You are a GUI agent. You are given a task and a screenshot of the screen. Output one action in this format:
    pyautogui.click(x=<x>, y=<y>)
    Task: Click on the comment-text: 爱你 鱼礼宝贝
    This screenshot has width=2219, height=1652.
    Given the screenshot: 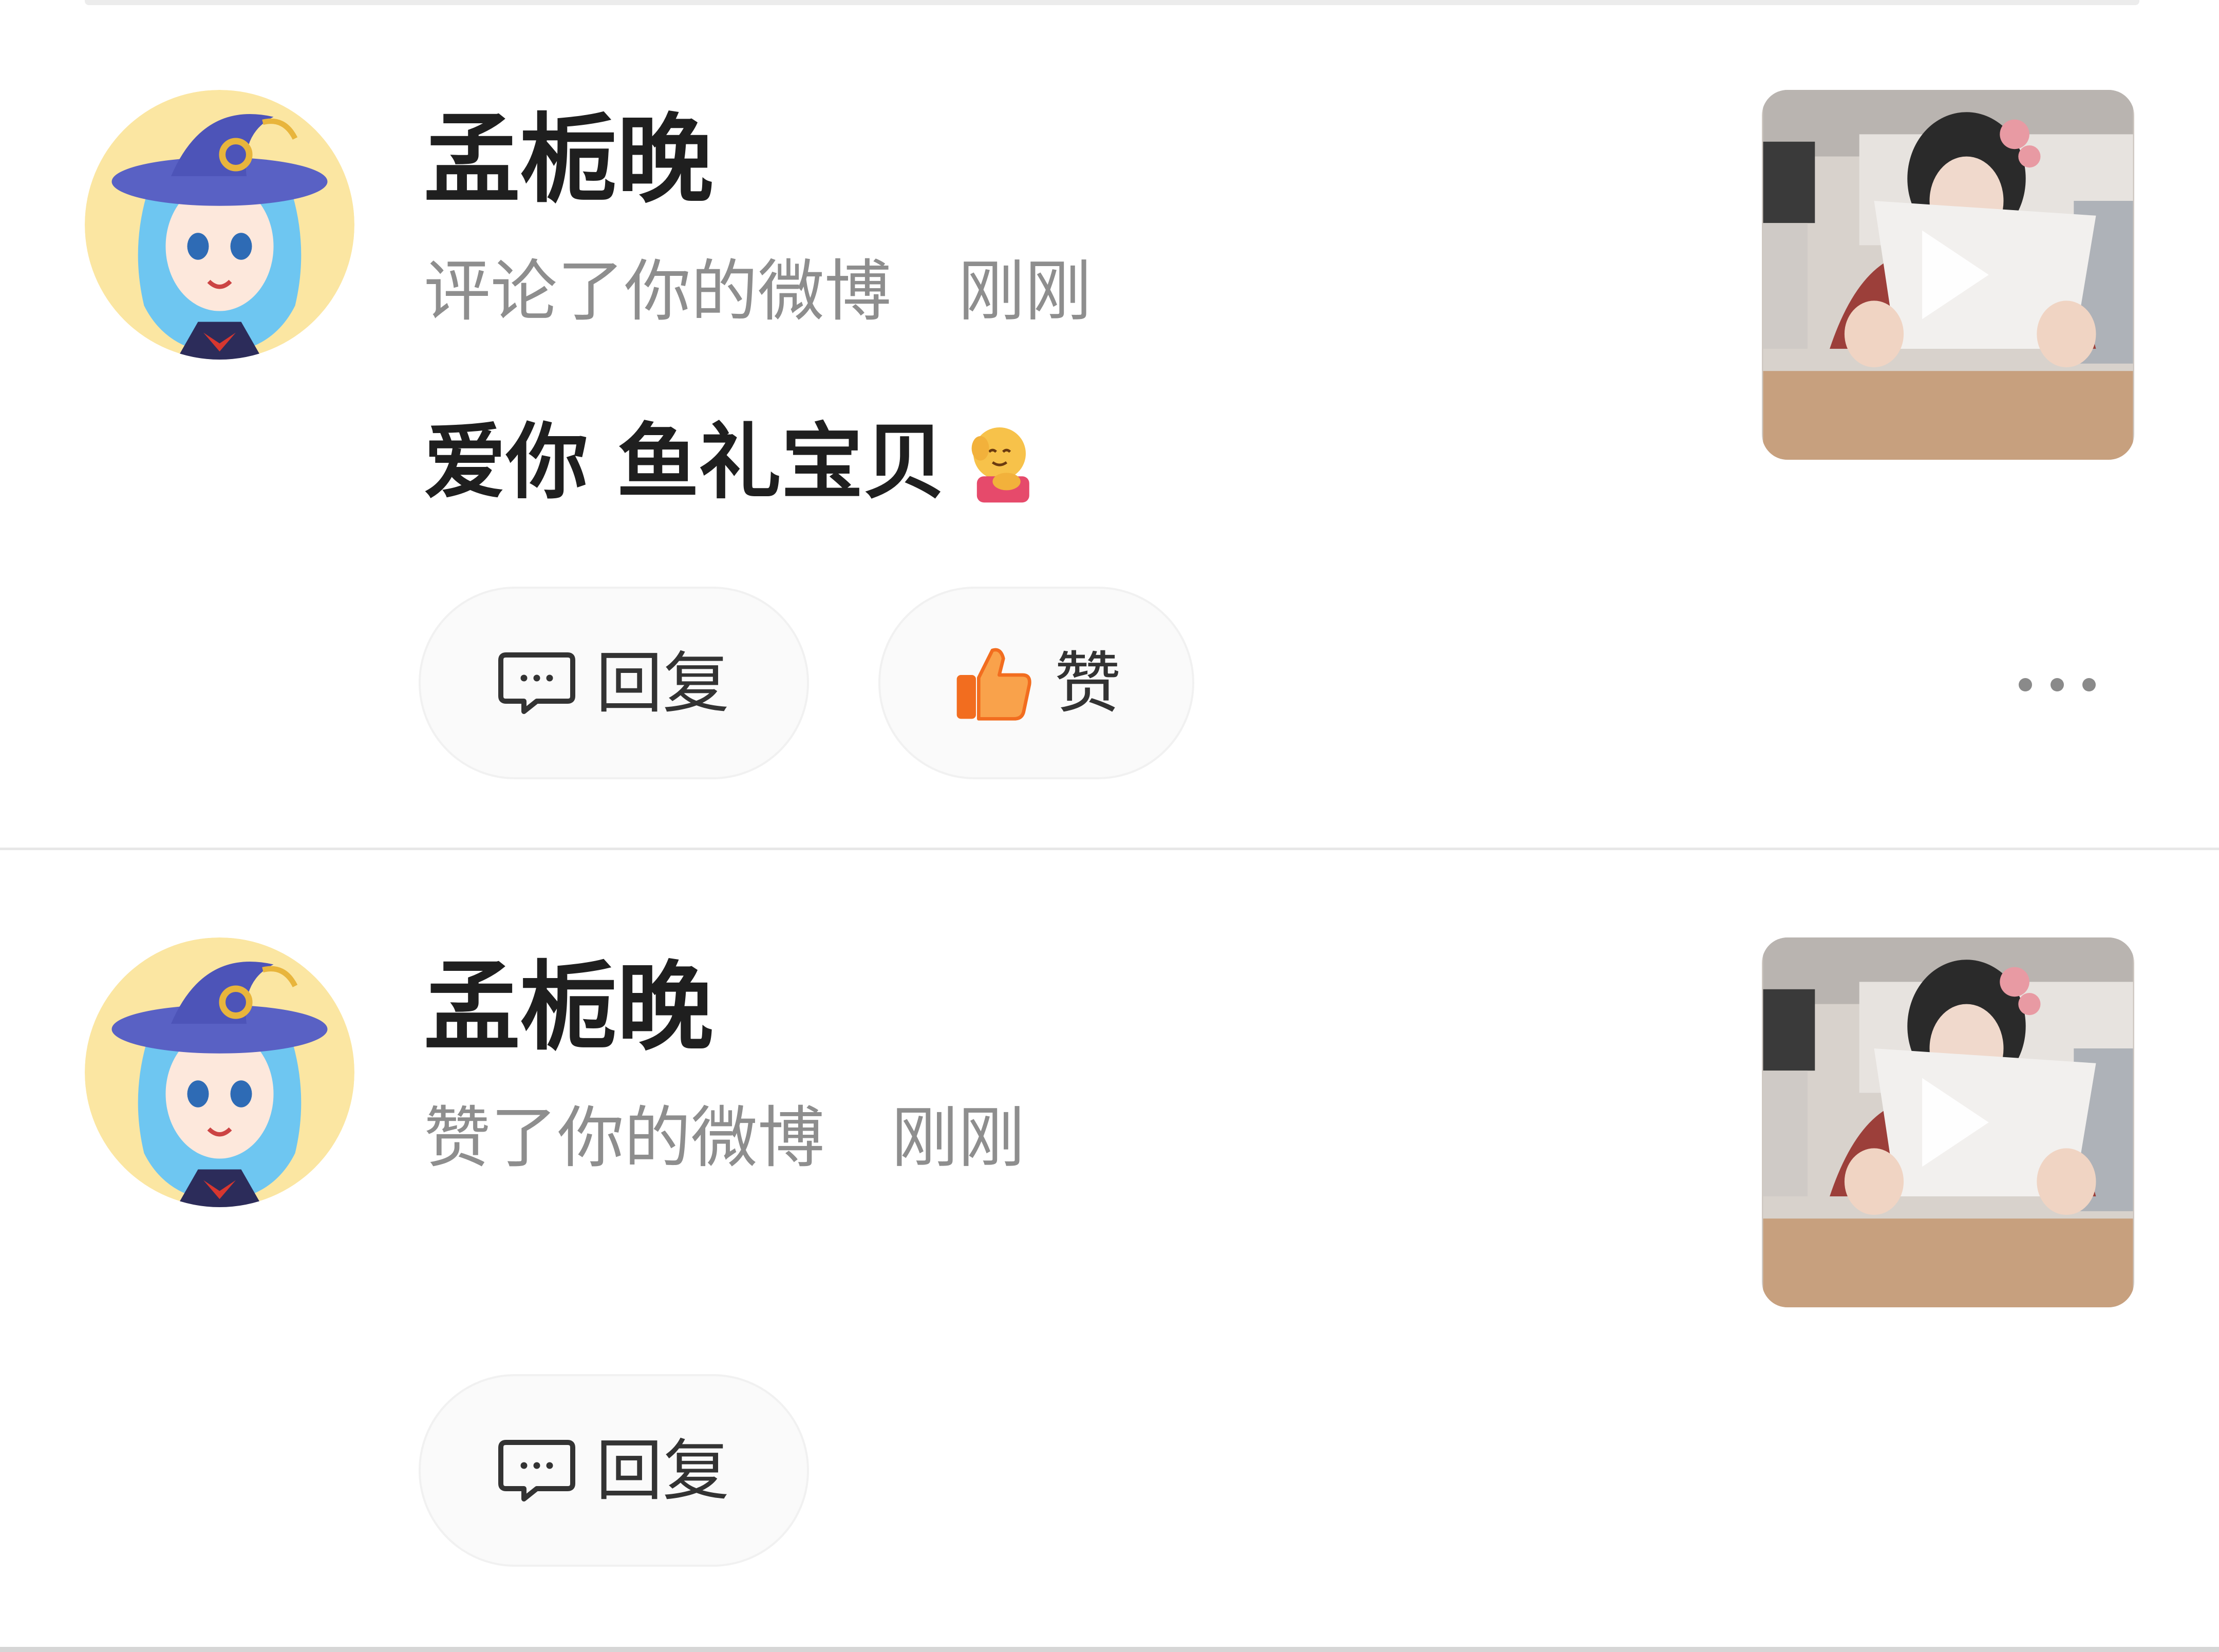 What is the action you would take?
    pyautogui.click(x=685, y=462)
    